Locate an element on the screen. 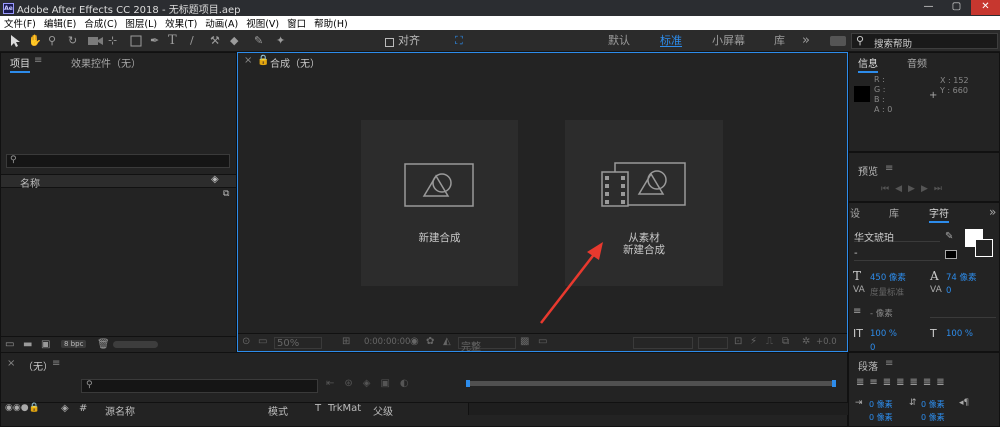  zoom-select: 50% is located at coordinates (298, 343).